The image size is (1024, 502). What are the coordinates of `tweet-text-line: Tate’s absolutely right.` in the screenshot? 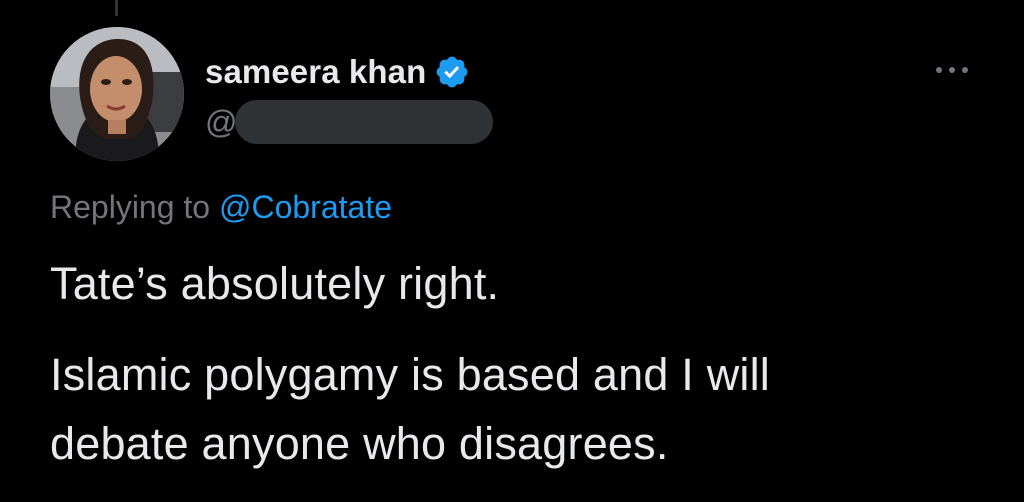 It's located at (275, 283).